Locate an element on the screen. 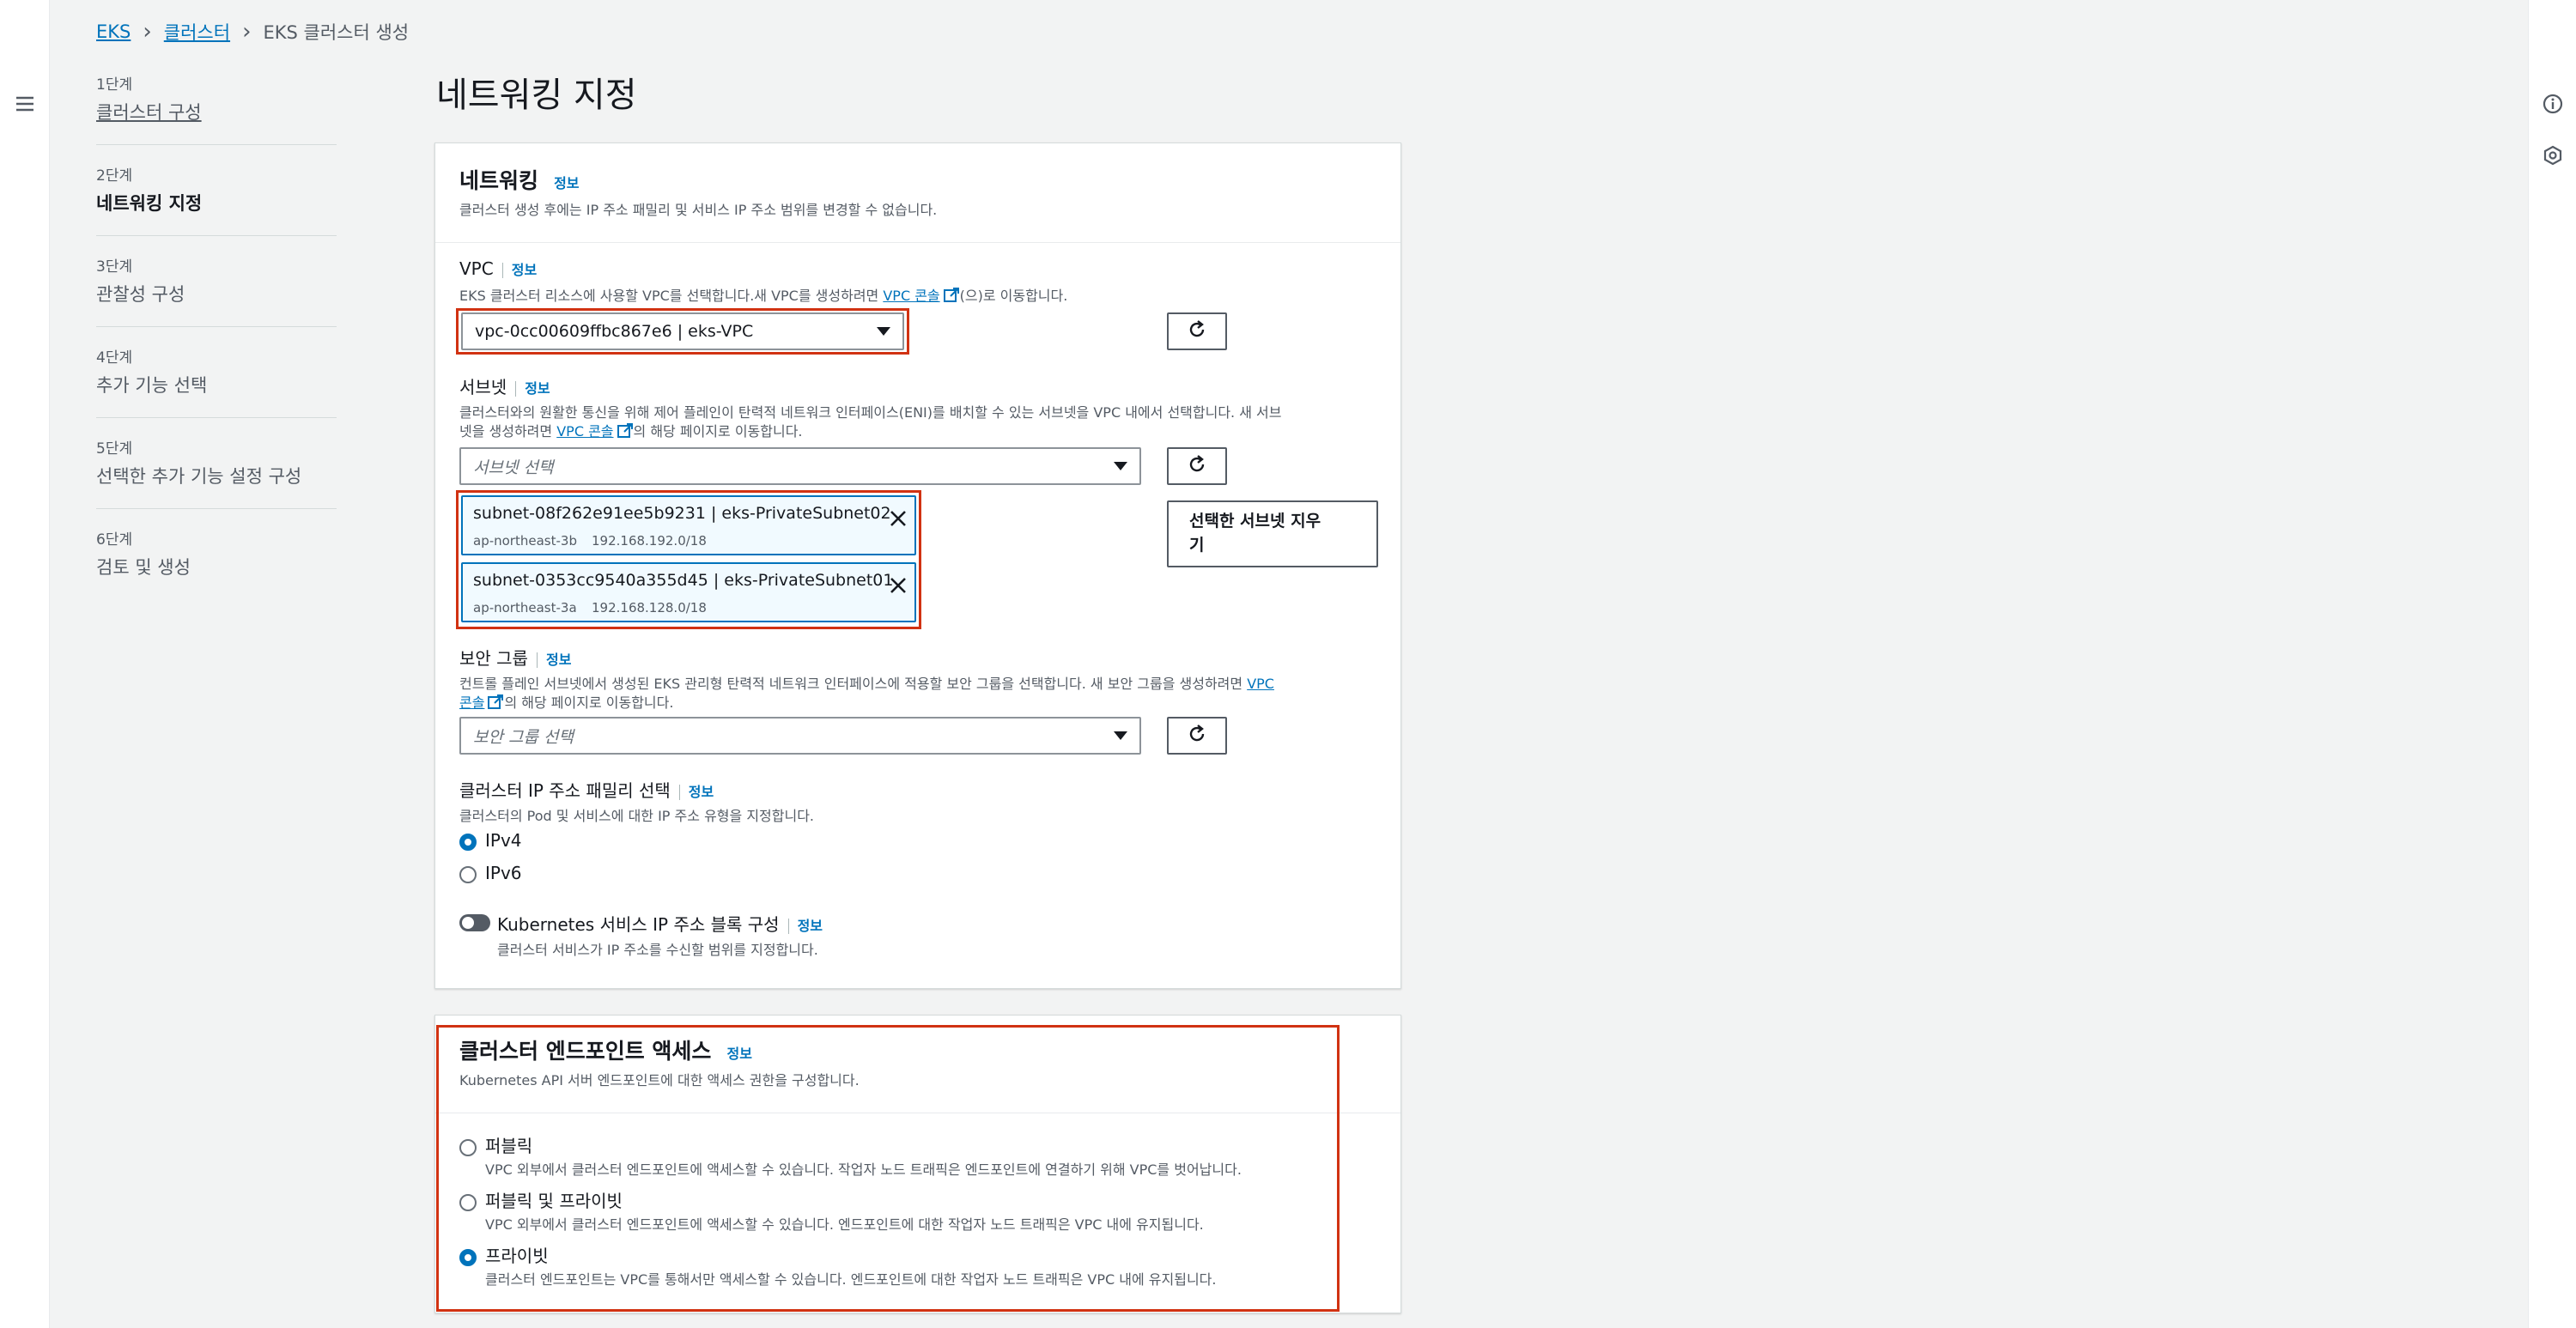  subnet-refresh-button is located at coordinates (1197, 466).